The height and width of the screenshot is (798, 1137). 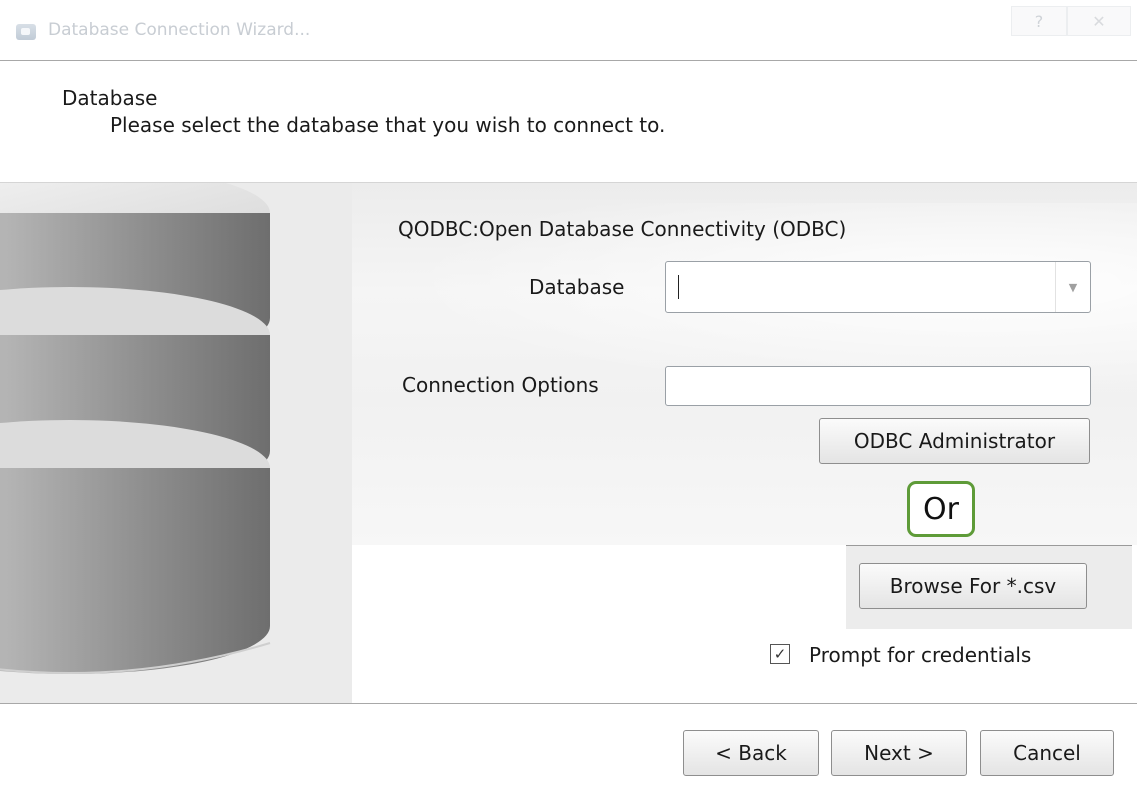 What do you see at coordinates (751, 753) in the screenshot?
I see `back-button: < Back` at bounding box center [751, 753].